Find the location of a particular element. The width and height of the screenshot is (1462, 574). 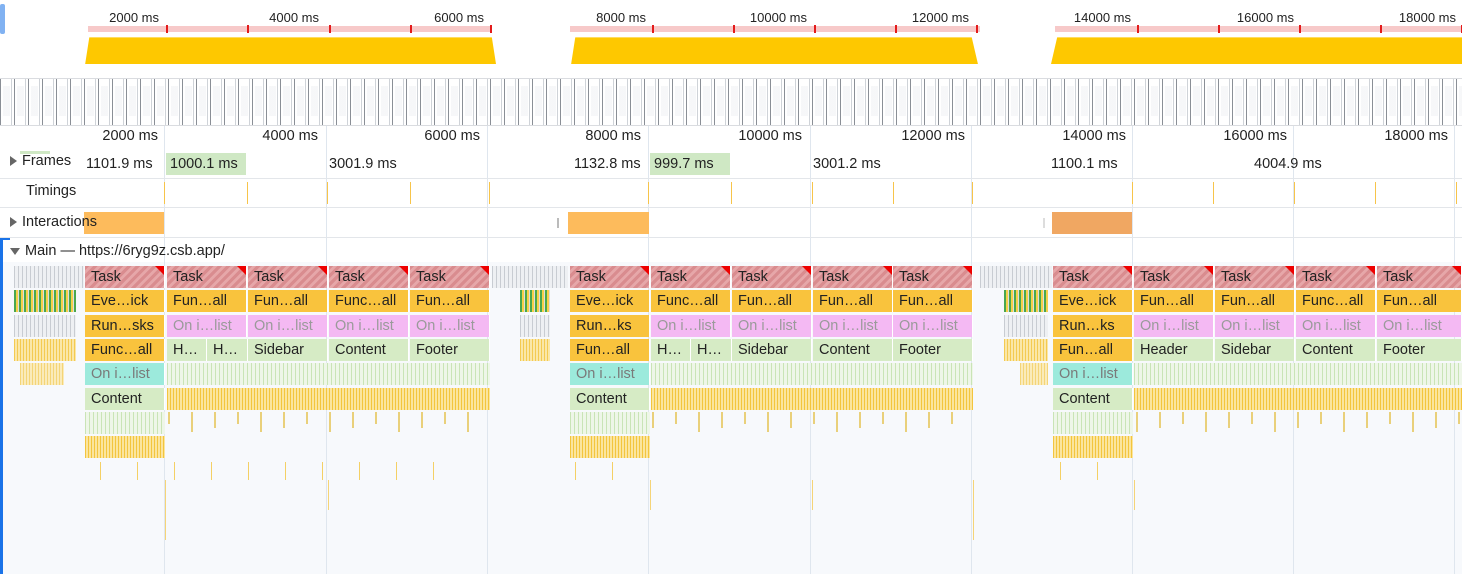

frame-duration: 3001.9 ms is located at coordinates (361, 164).